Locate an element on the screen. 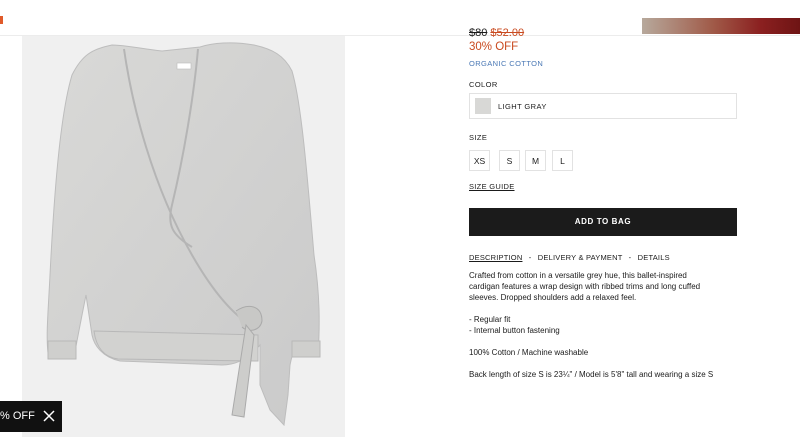 The image size is (800, 437). size-option-xs: XS is located at coordinates (479, 160).